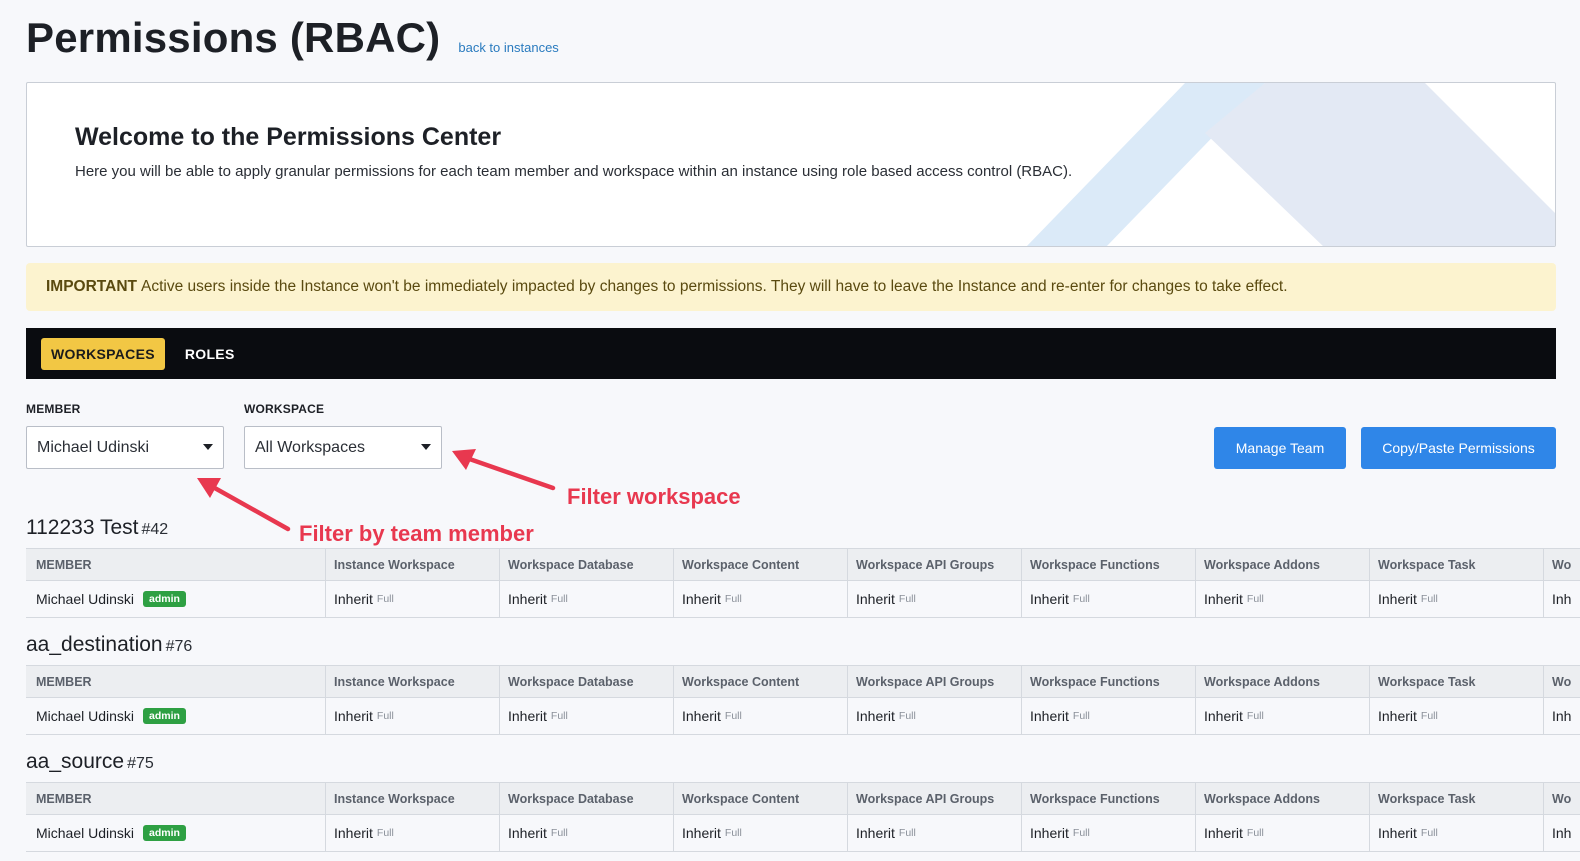 The height and width of the screenshot is (861, 1580). Describe the element at coordinates (292, 38) in the screenshot. I see `page-header: Permissions (RBAC) back to instances` at that location.